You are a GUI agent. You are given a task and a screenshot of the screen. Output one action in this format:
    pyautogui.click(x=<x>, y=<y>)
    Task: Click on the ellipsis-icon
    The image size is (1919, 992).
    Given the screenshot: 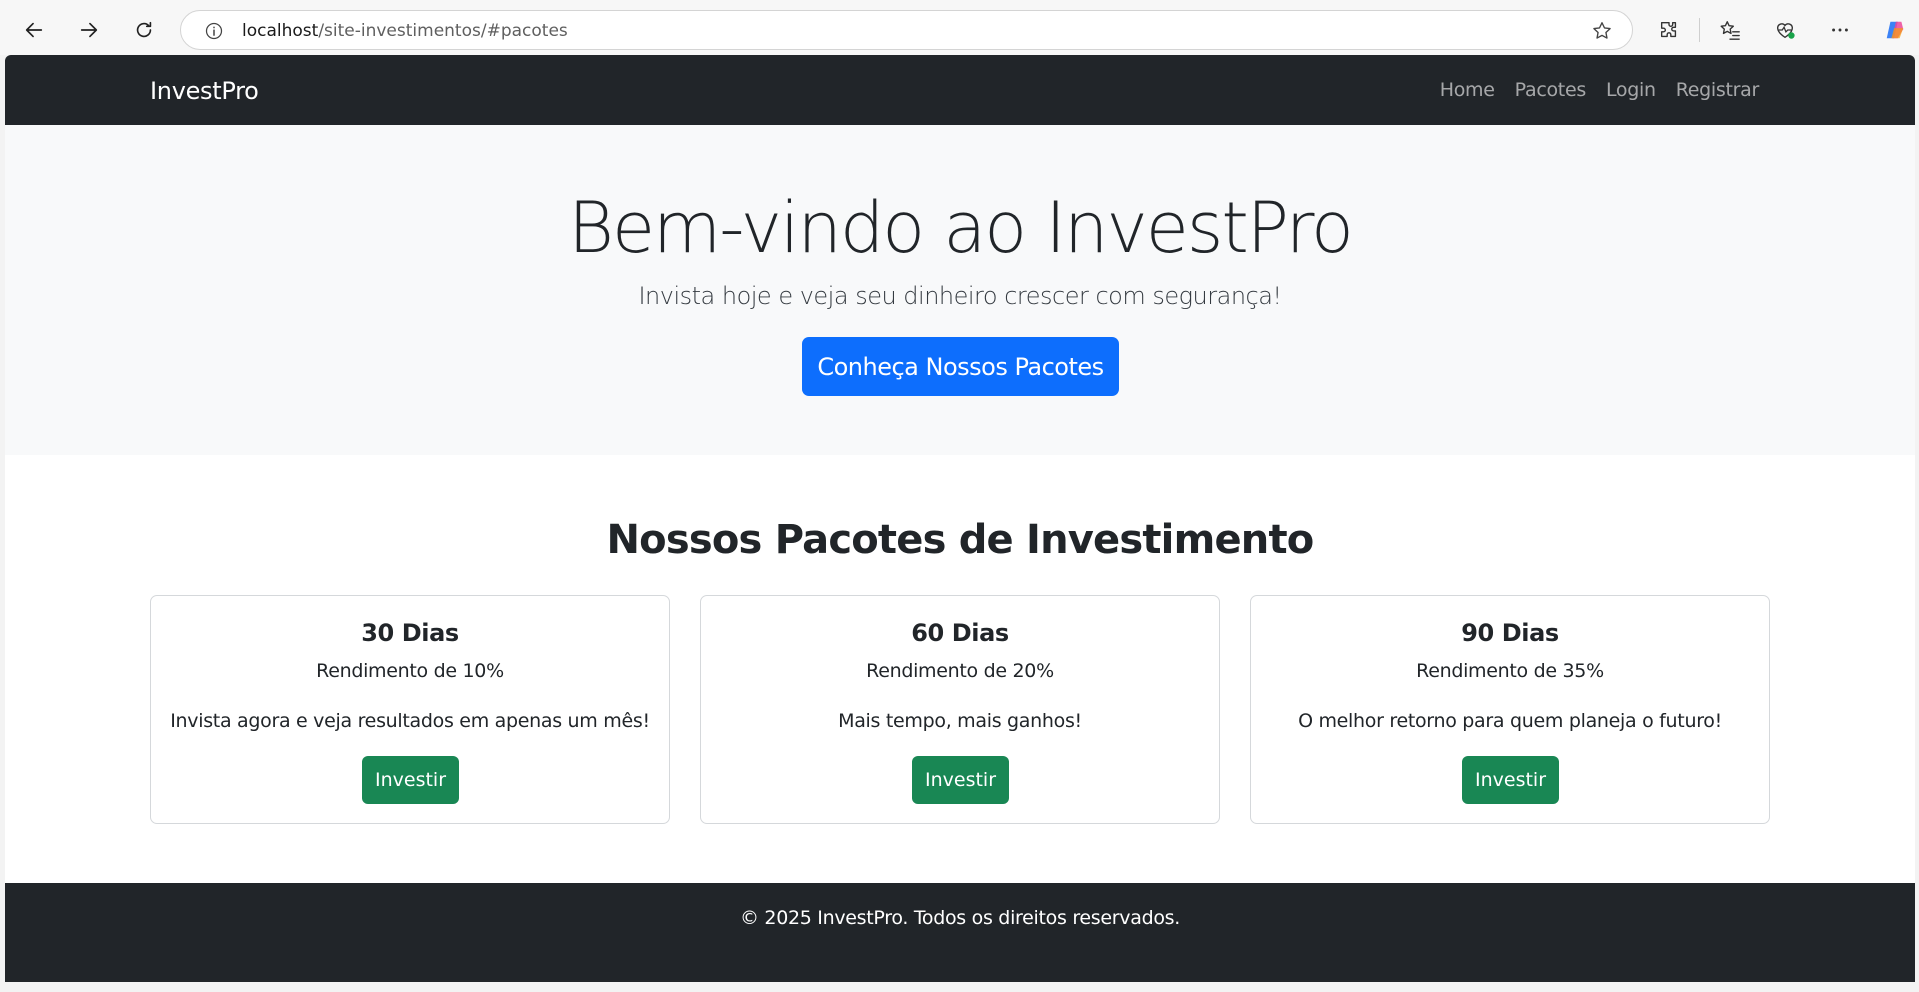 What is the action you would take?
    pyautogui.click(x=1840, y=30)
    